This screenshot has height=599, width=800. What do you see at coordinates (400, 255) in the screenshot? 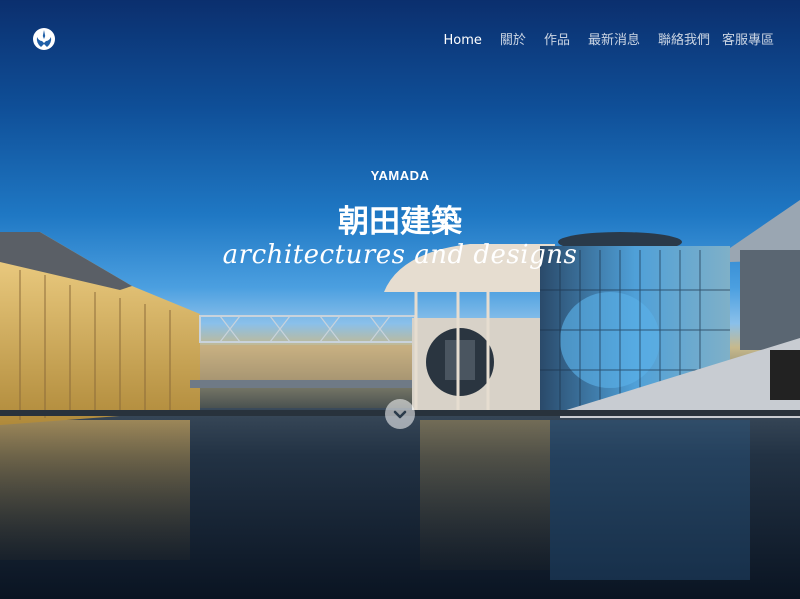
I see `hero-tagline: architectures and designs` at bounding box center [400, 255].